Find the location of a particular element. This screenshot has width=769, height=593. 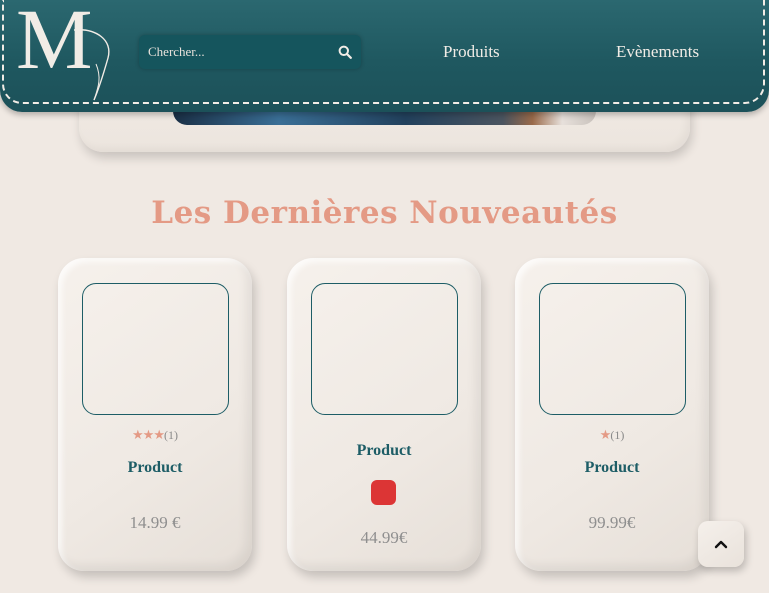

product-card: Product 44.99€ is located at coordinates (384, 414).